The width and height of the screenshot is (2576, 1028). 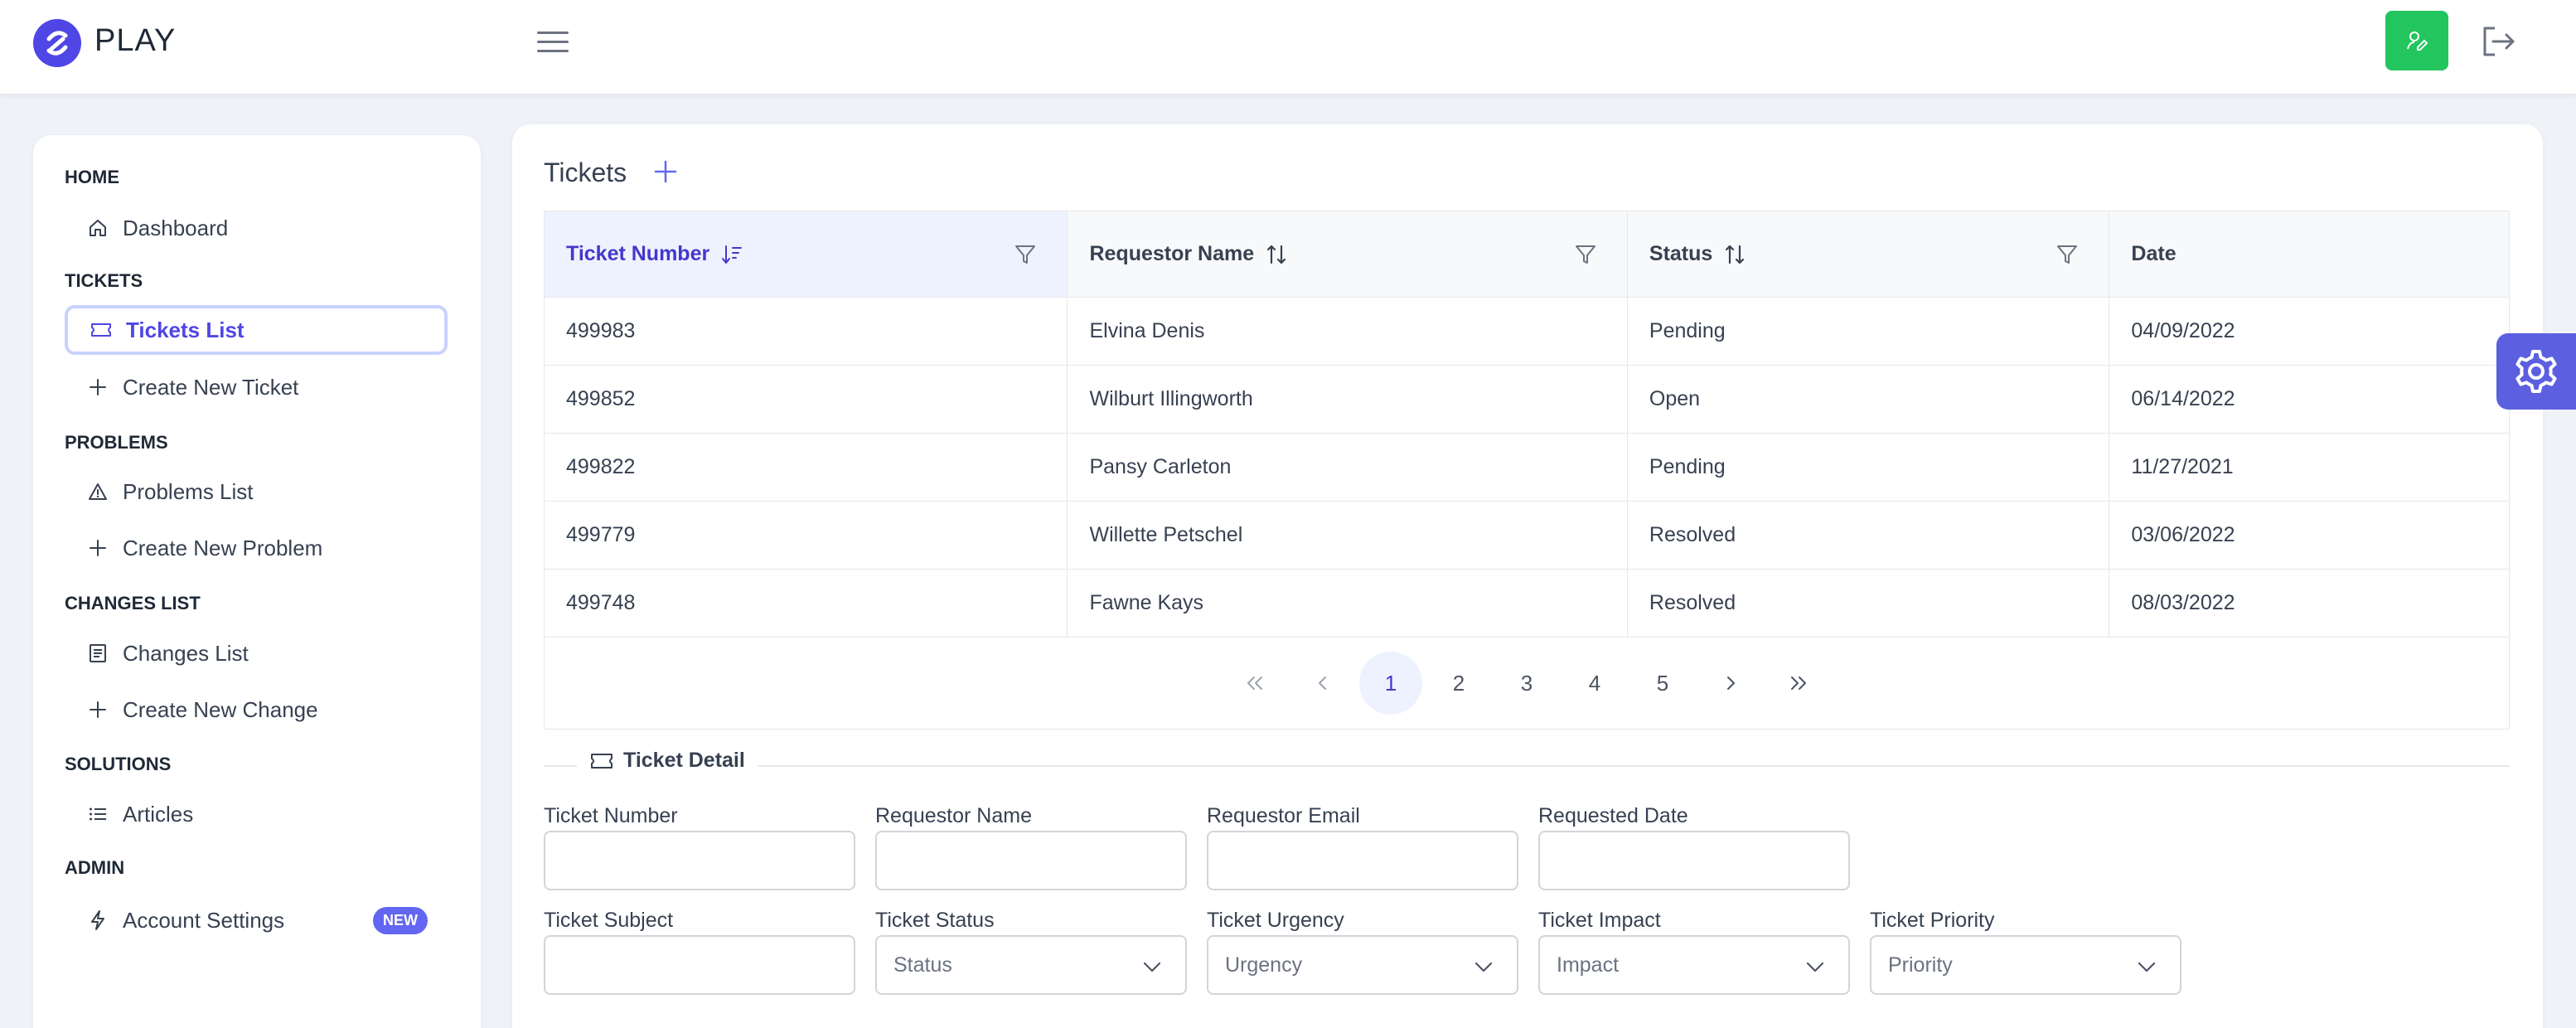 I want to click on cell-date: 06/14/2022, so click(x=2183, y=398).